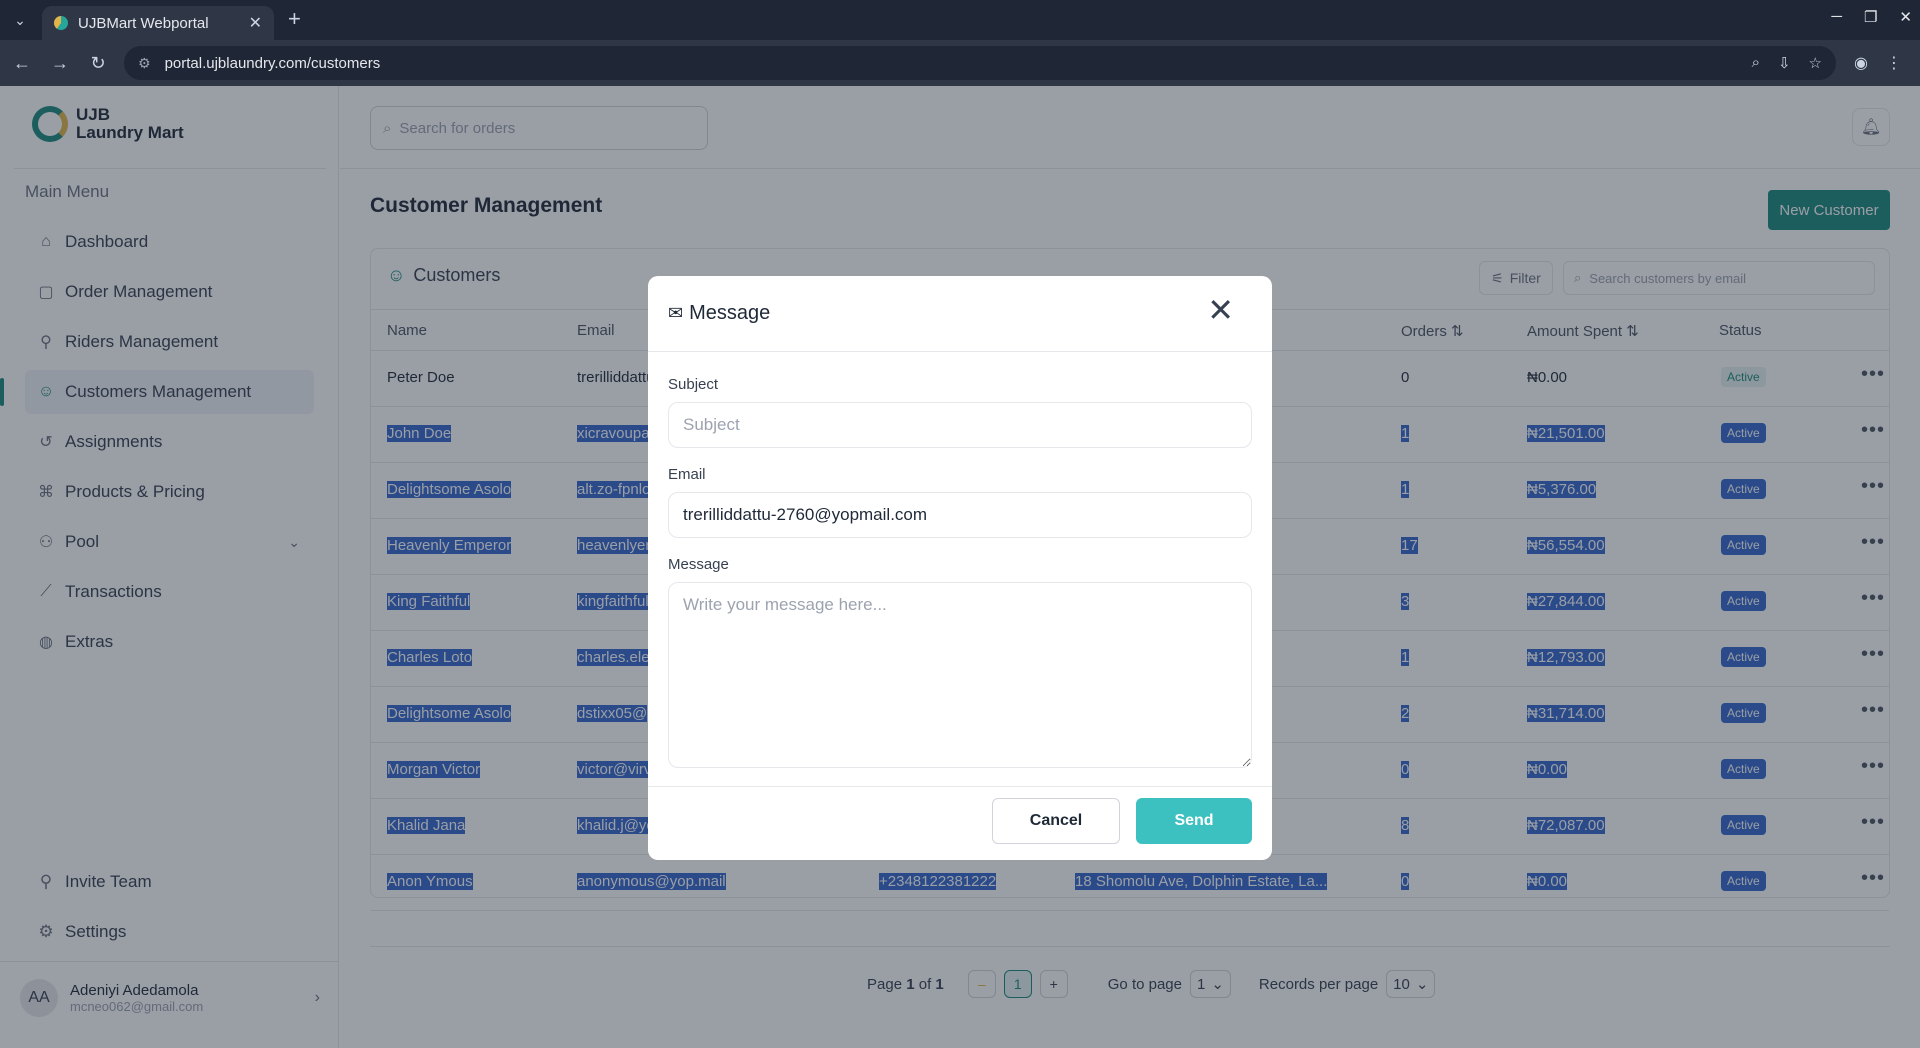  What do you see at coordinates (960, 786) in the screenshot?
I see `modal-footer` at bounding box center [960, 786].